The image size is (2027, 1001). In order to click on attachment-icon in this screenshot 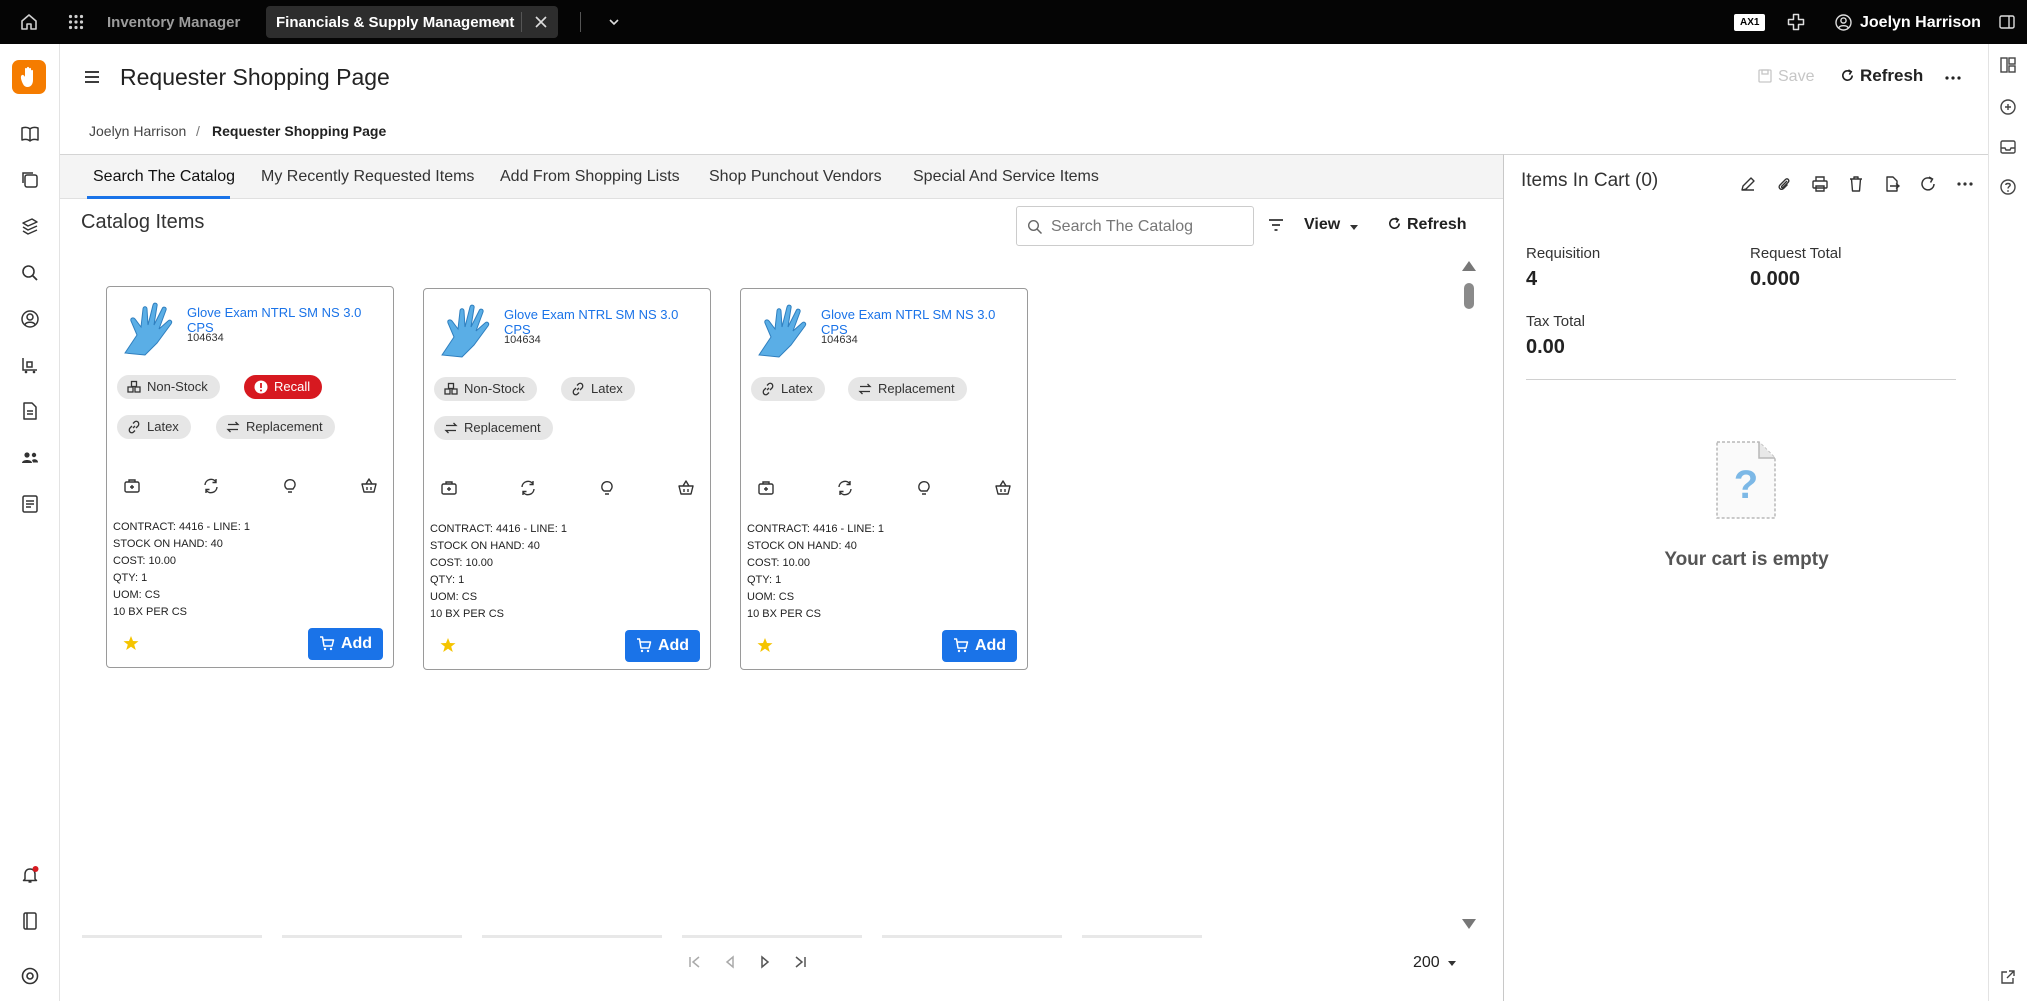, I will do `click(1784, 184)`.